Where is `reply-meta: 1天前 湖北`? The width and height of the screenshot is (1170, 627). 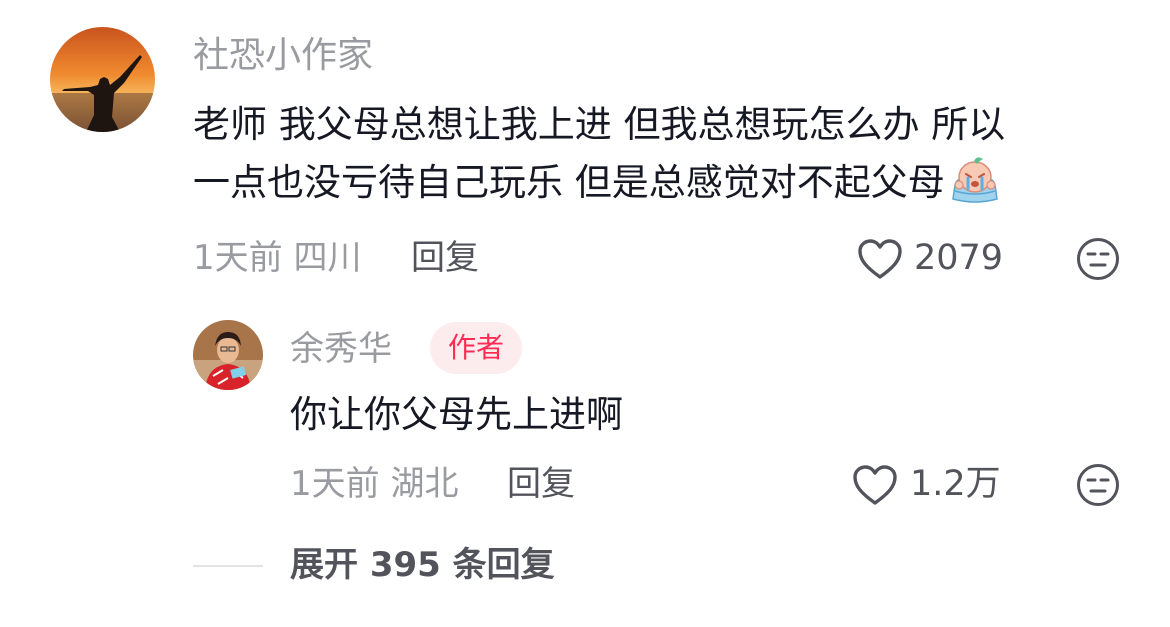
reply-meta: 1天前 湖北 is located at coordinates (374, 484).